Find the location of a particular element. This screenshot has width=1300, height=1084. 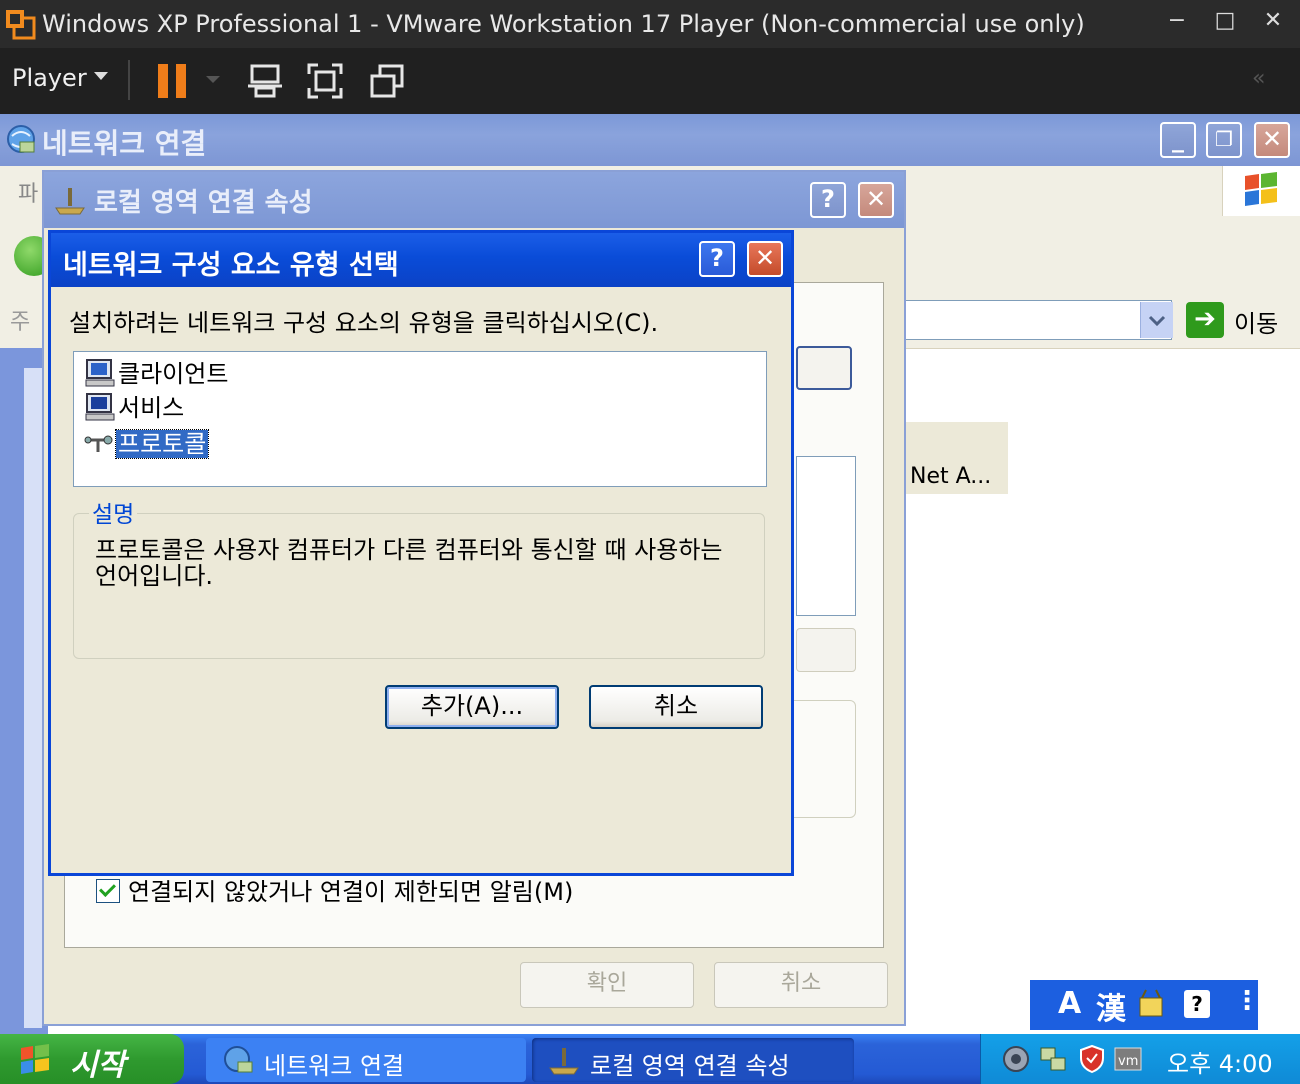

vmware-minimize-button: − is located at coordinates (1177, 20).